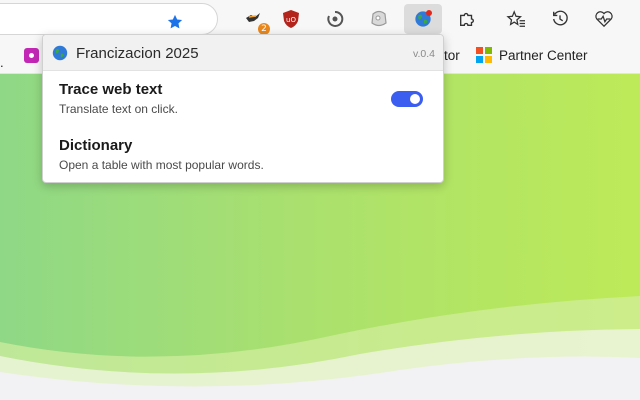 This screenshot has height=400, width=640. I want to click on puzzle-icon, so click(467, 19).